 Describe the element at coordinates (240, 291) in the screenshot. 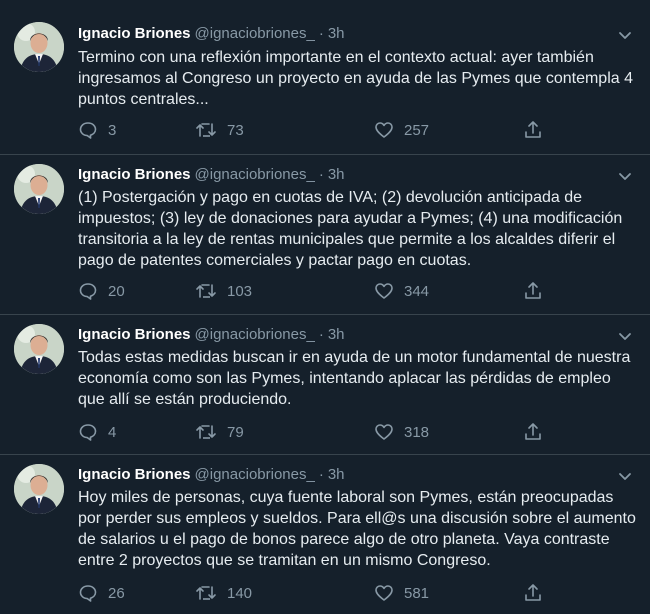

I see `retweet-count: 103` at that location.